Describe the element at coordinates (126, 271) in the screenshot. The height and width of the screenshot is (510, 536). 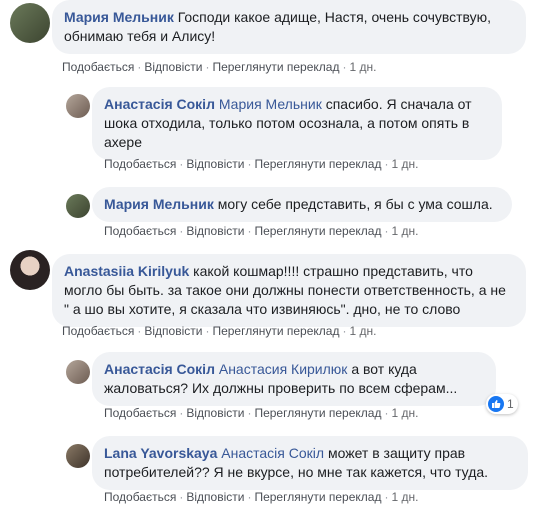
I see `comment-author: Anastasiia Kirilyuk` at that location.